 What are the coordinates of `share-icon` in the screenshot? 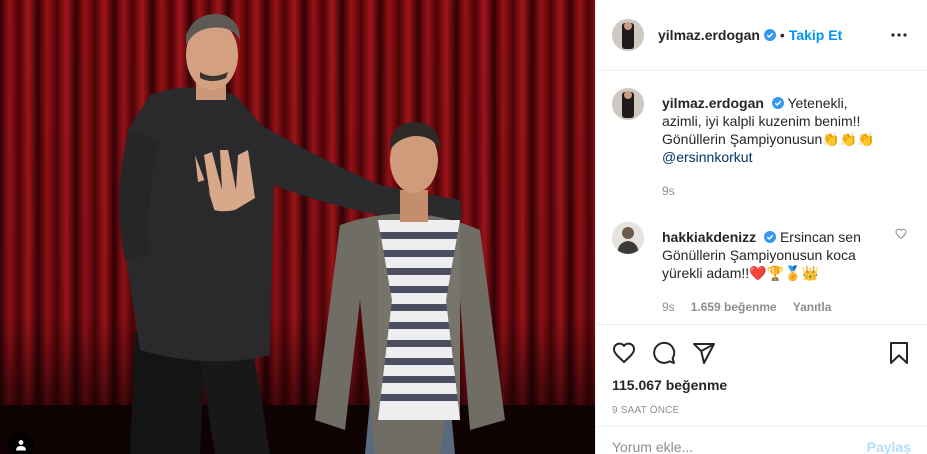 It's located at (712, 353).